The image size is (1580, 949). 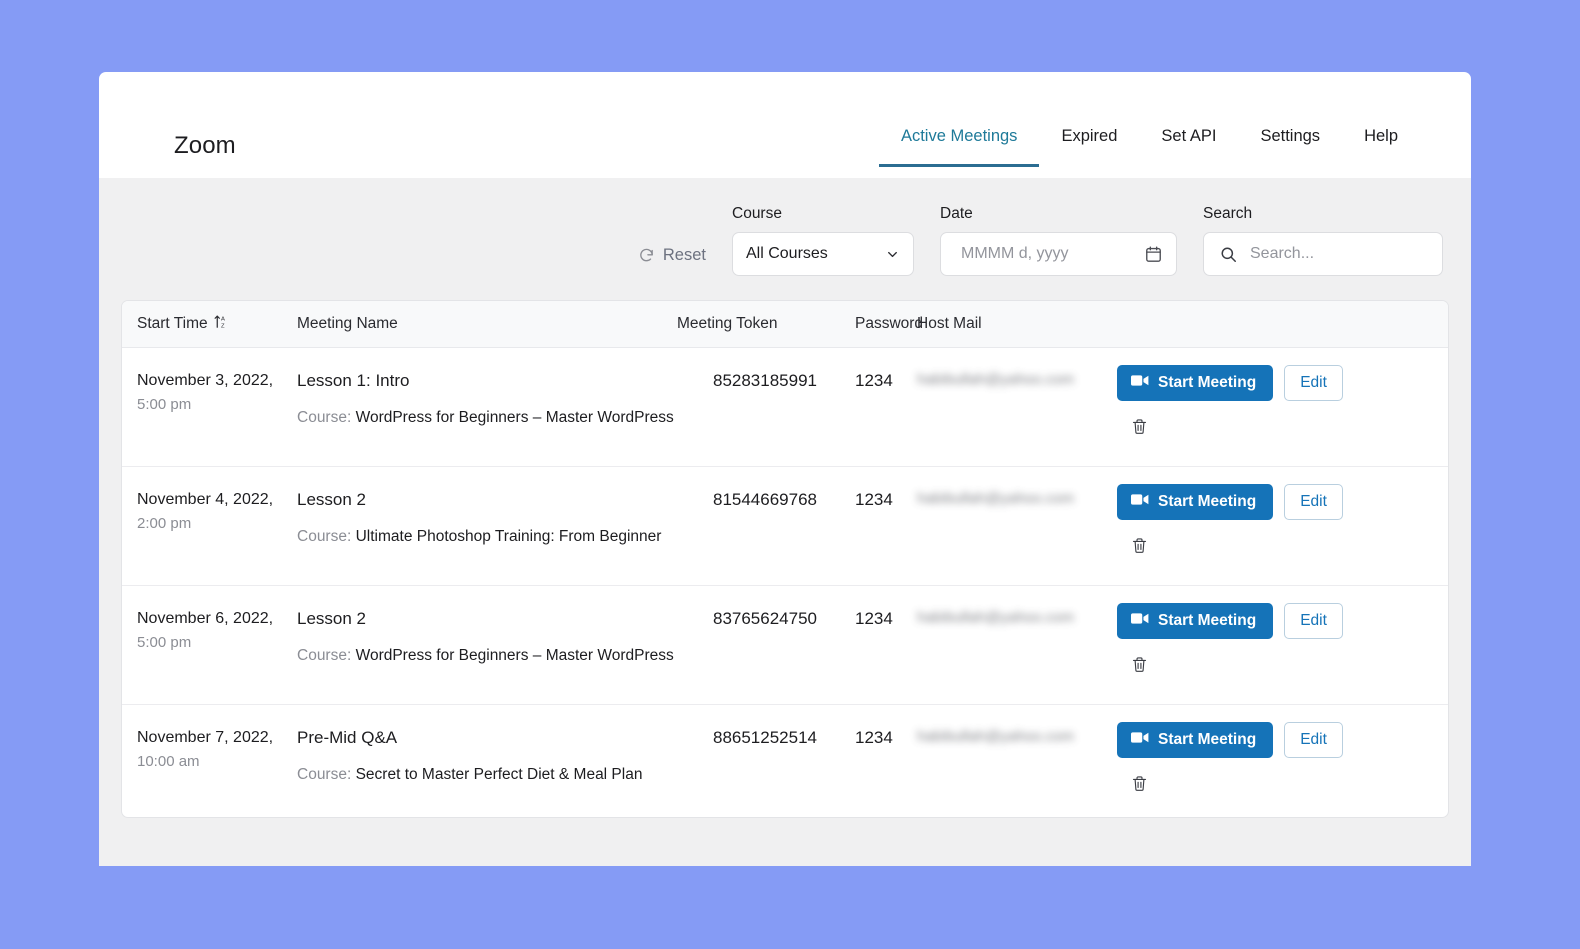 What do you see at coordinates (164, 523) in the screenshot?
I see `row-time: 2:00 pm` at bounding box center [164, 523].